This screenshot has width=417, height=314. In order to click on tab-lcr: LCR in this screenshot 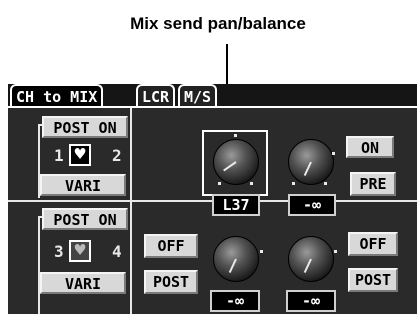, I will do `click(156, 96)`.